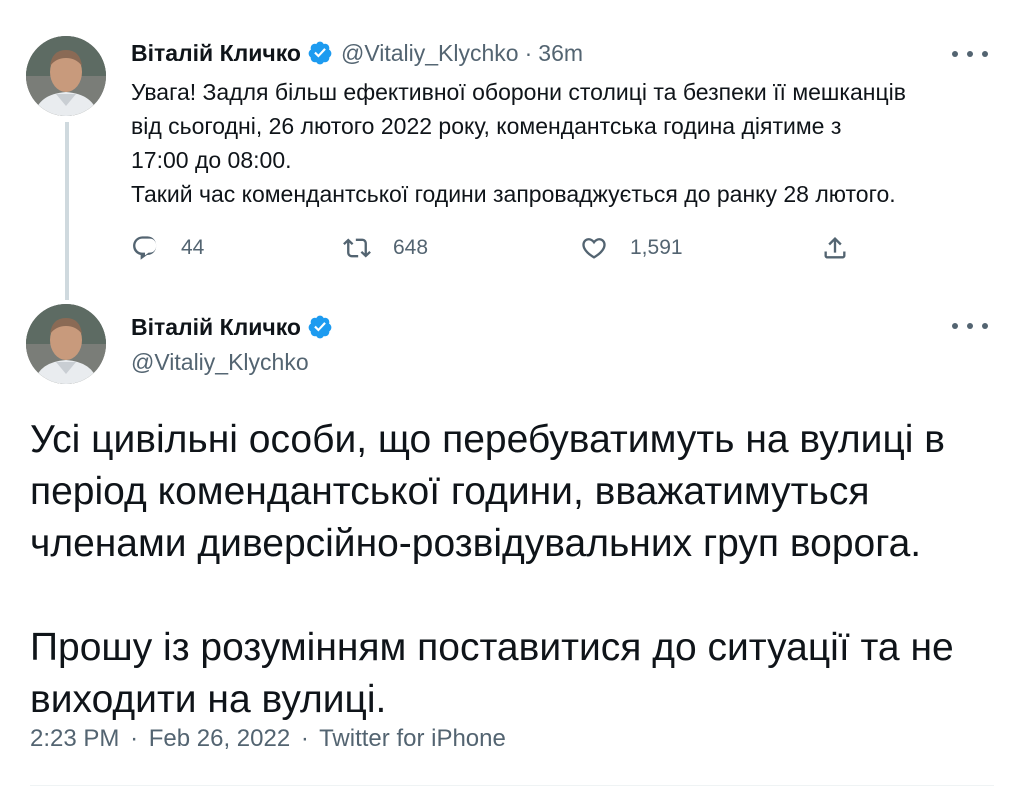 Image resolution: width=1024 pixels, height=793 pixels. What do you see at coordinates (496, 248) in the screenshot?
I see `tweet1-actions: 44 648 1,591` at bounding box center [496, 248].